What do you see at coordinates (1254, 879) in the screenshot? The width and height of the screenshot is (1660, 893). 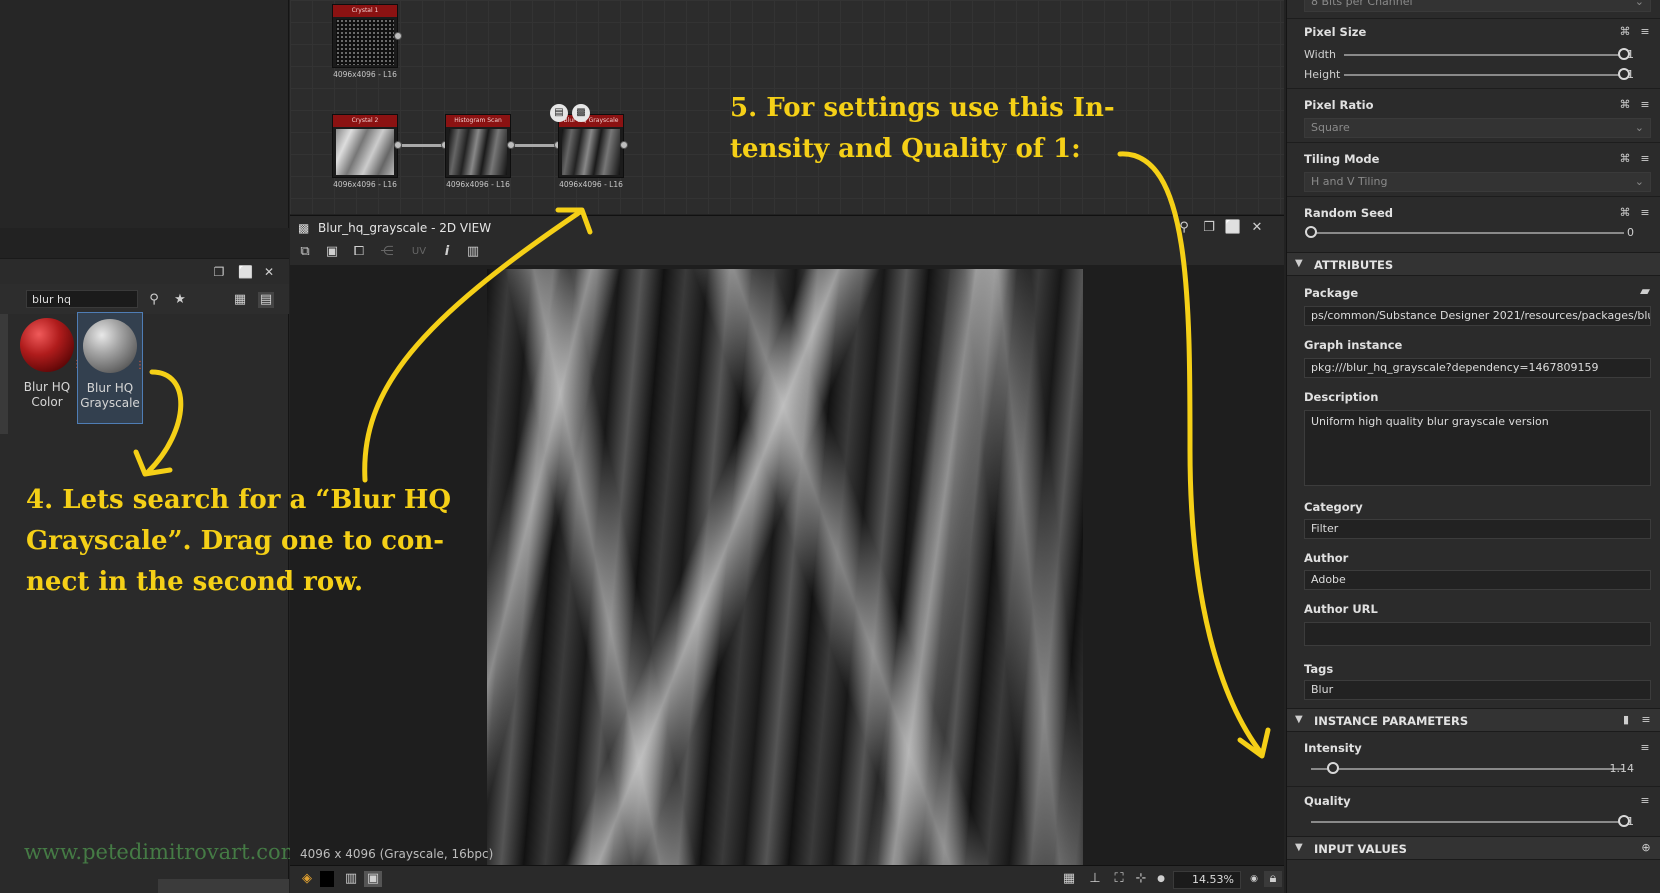 I see `zoom-in-icon: ◉` at bounding box center [1254, 879].